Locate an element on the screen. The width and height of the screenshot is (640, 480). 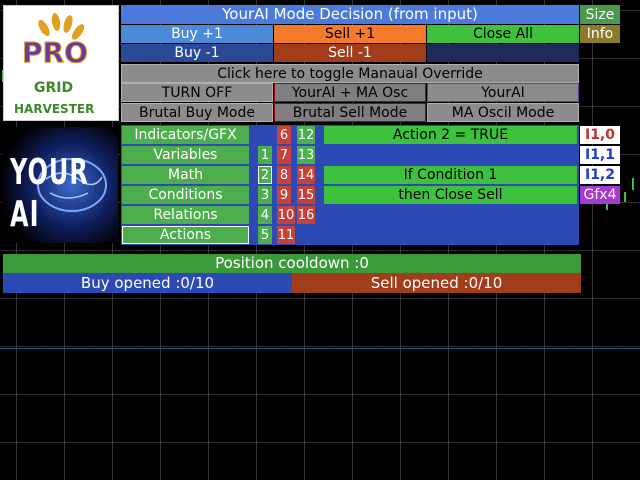
tag-i1-1: I1,1 is located at coordinates (600, 155).